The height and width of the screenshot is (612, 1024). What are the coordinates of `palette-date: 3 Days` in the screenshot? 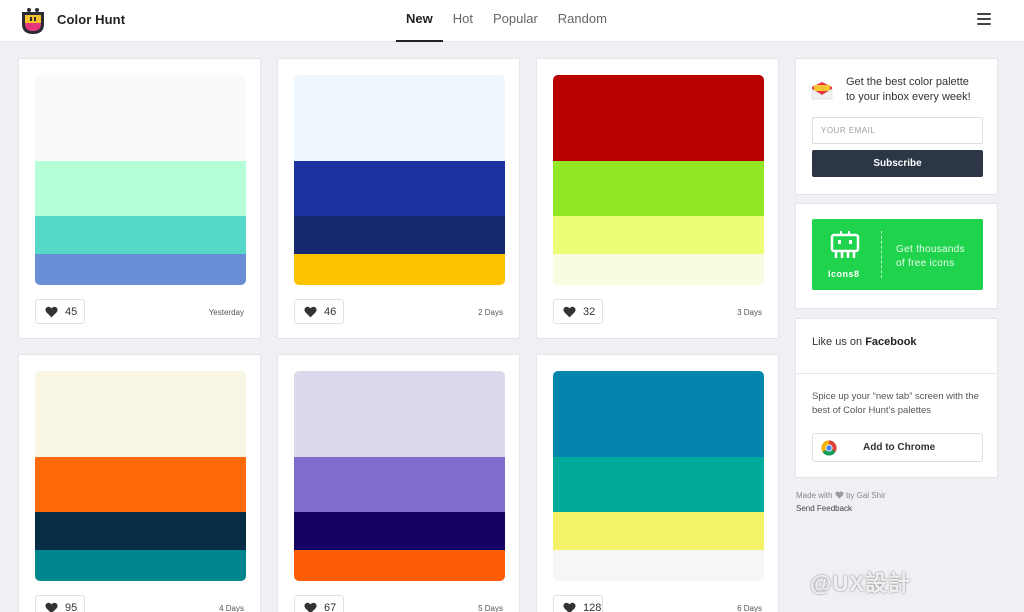 It's located at (749, 312).